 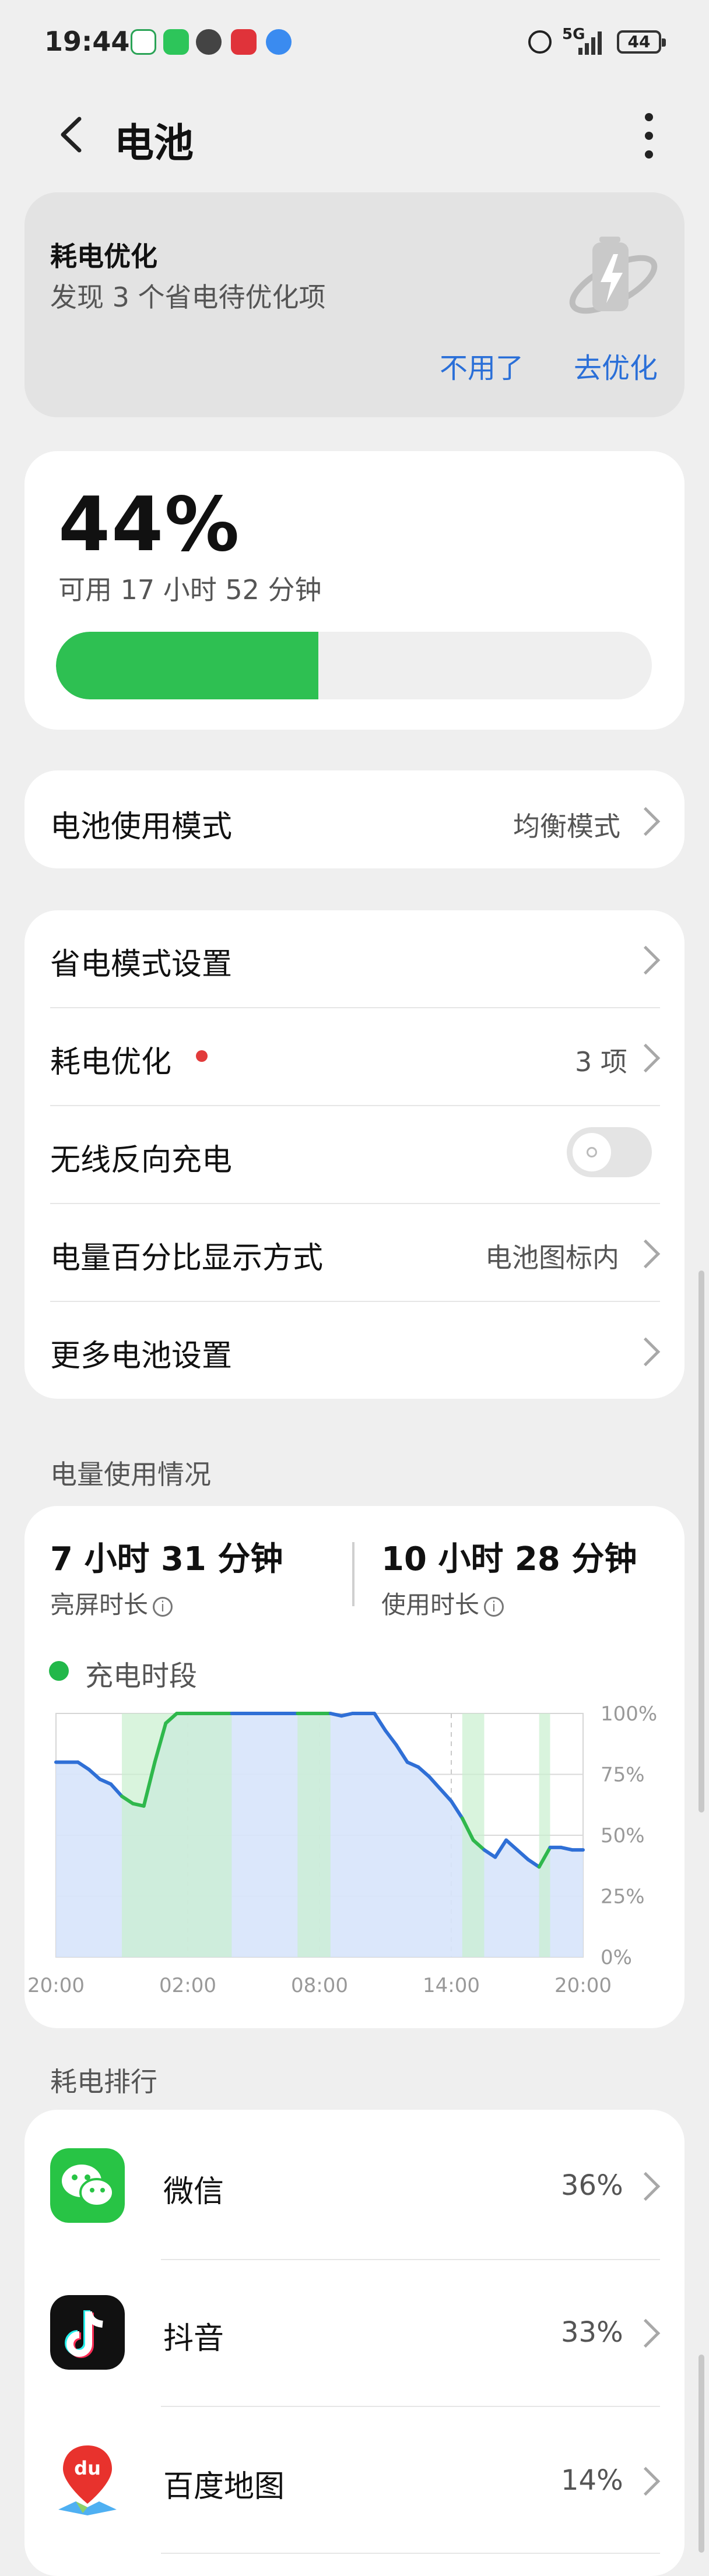 What do you see at coordinates (649, 137) in the screenshot?
I see `more-options-icon` at bounding box center [649, 137].